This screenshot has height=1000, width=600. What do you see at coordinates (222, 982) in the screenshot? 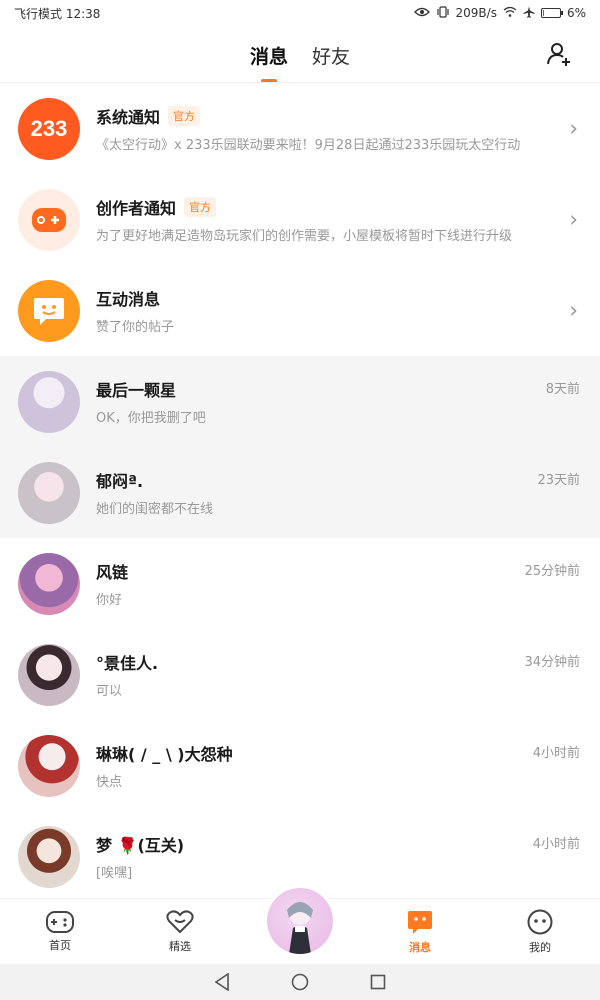
I see `back-icon` at bounding box center [222, 982].